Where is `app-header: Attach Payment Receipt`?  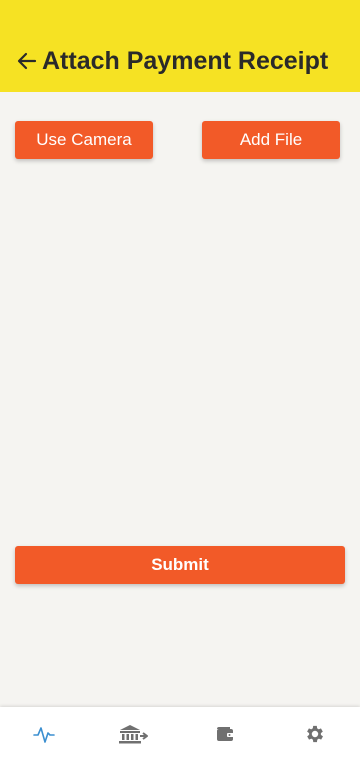
app-header: Attach Payment Receipt is located at coordinates (180, 46).